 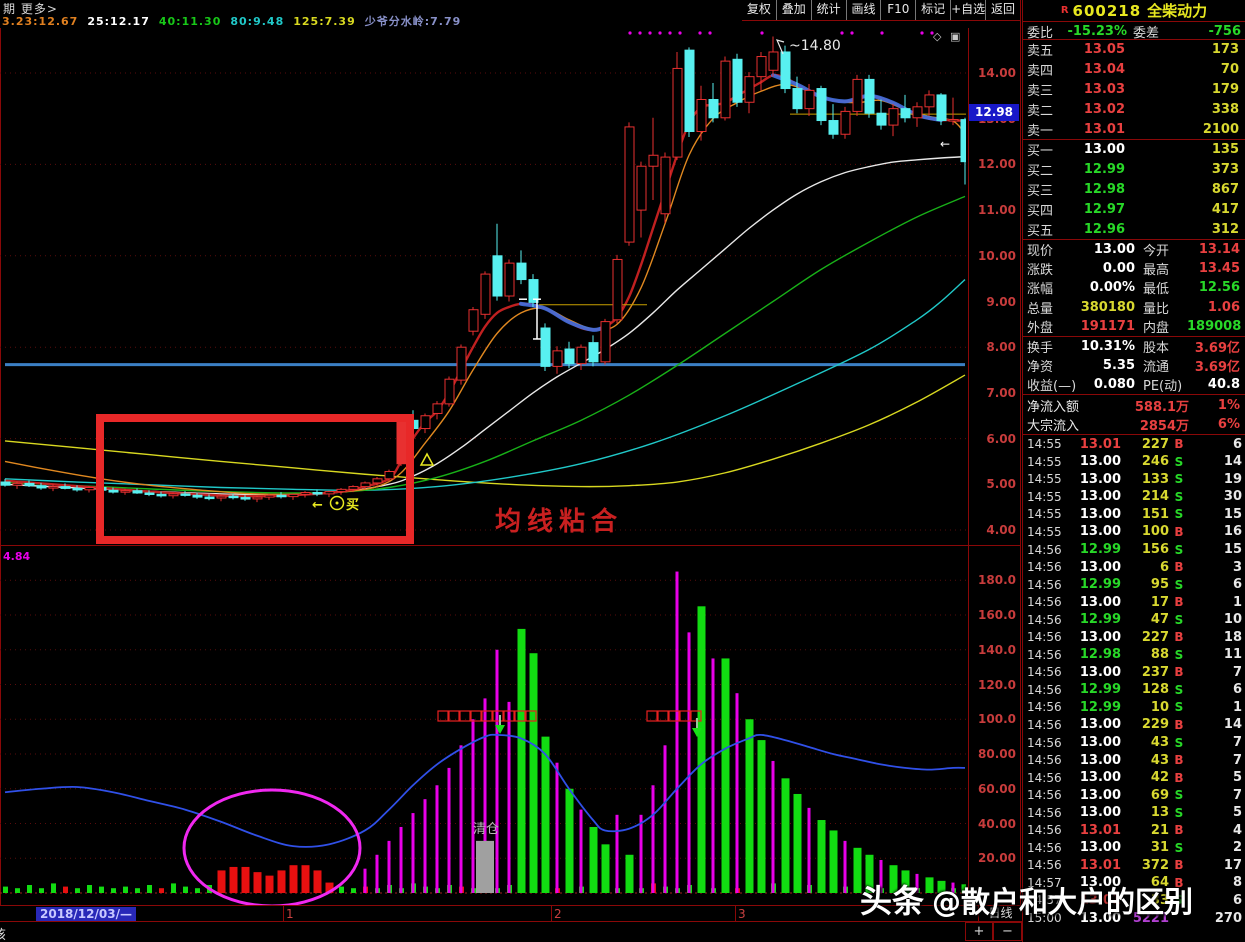 What do you see at coordinates (997, 164) in the screenshot?
I see `price-tick-12: 12.00` at bounding box center [997, 164].